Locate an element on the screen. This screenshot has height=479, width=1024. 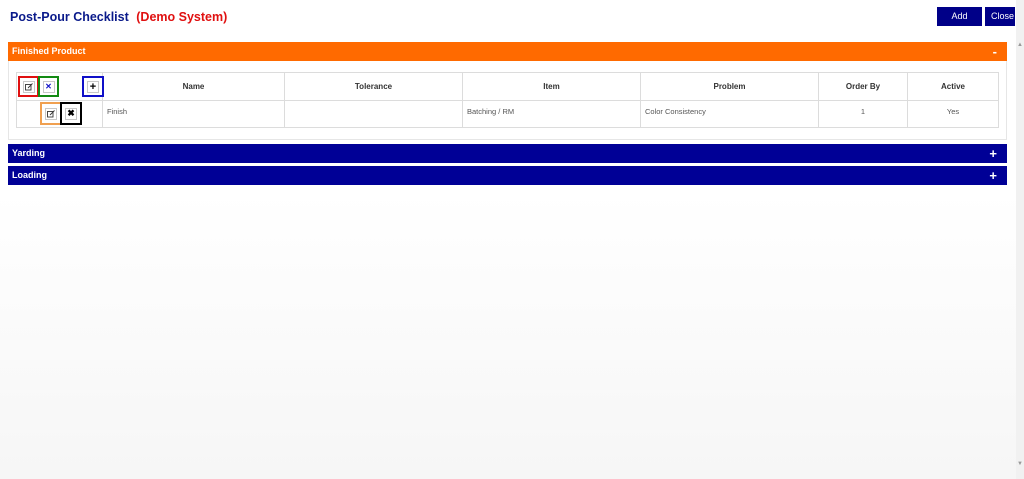
section-header-yarding: Yarding + is located at coordinates (507, 153).